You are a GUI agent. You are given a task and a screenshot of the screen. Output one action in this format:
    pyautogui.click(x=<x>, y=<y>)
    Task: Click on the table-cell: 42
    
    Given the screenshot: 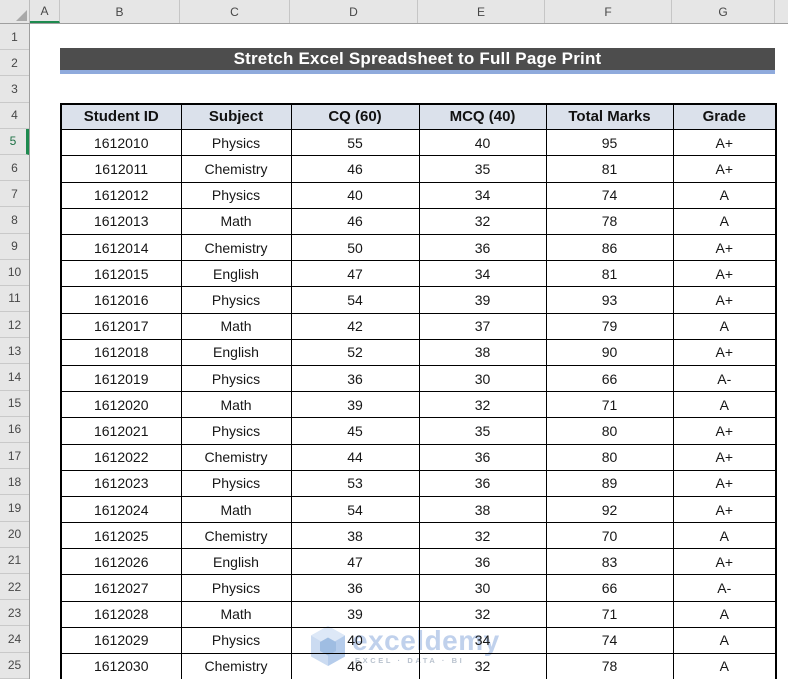 What is the action you would take?
    pyautogui.click(x=355, y=326)
    